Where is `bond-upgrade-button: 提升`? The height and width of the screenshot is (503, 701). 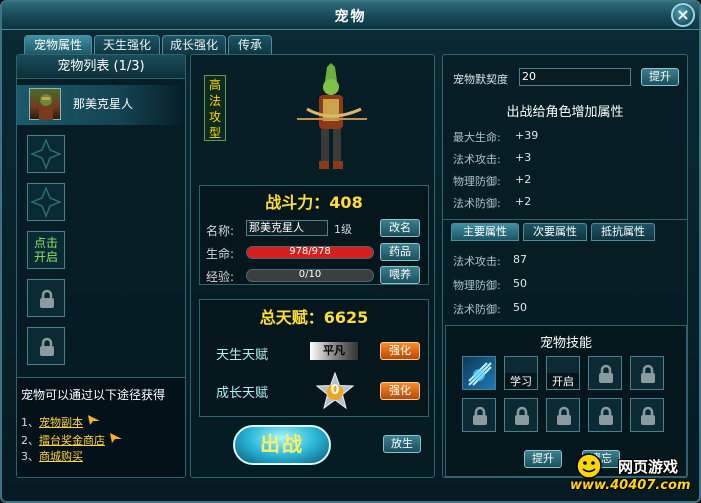 bond-upgrade-button: 提升 is located at coordinates (660, 77).